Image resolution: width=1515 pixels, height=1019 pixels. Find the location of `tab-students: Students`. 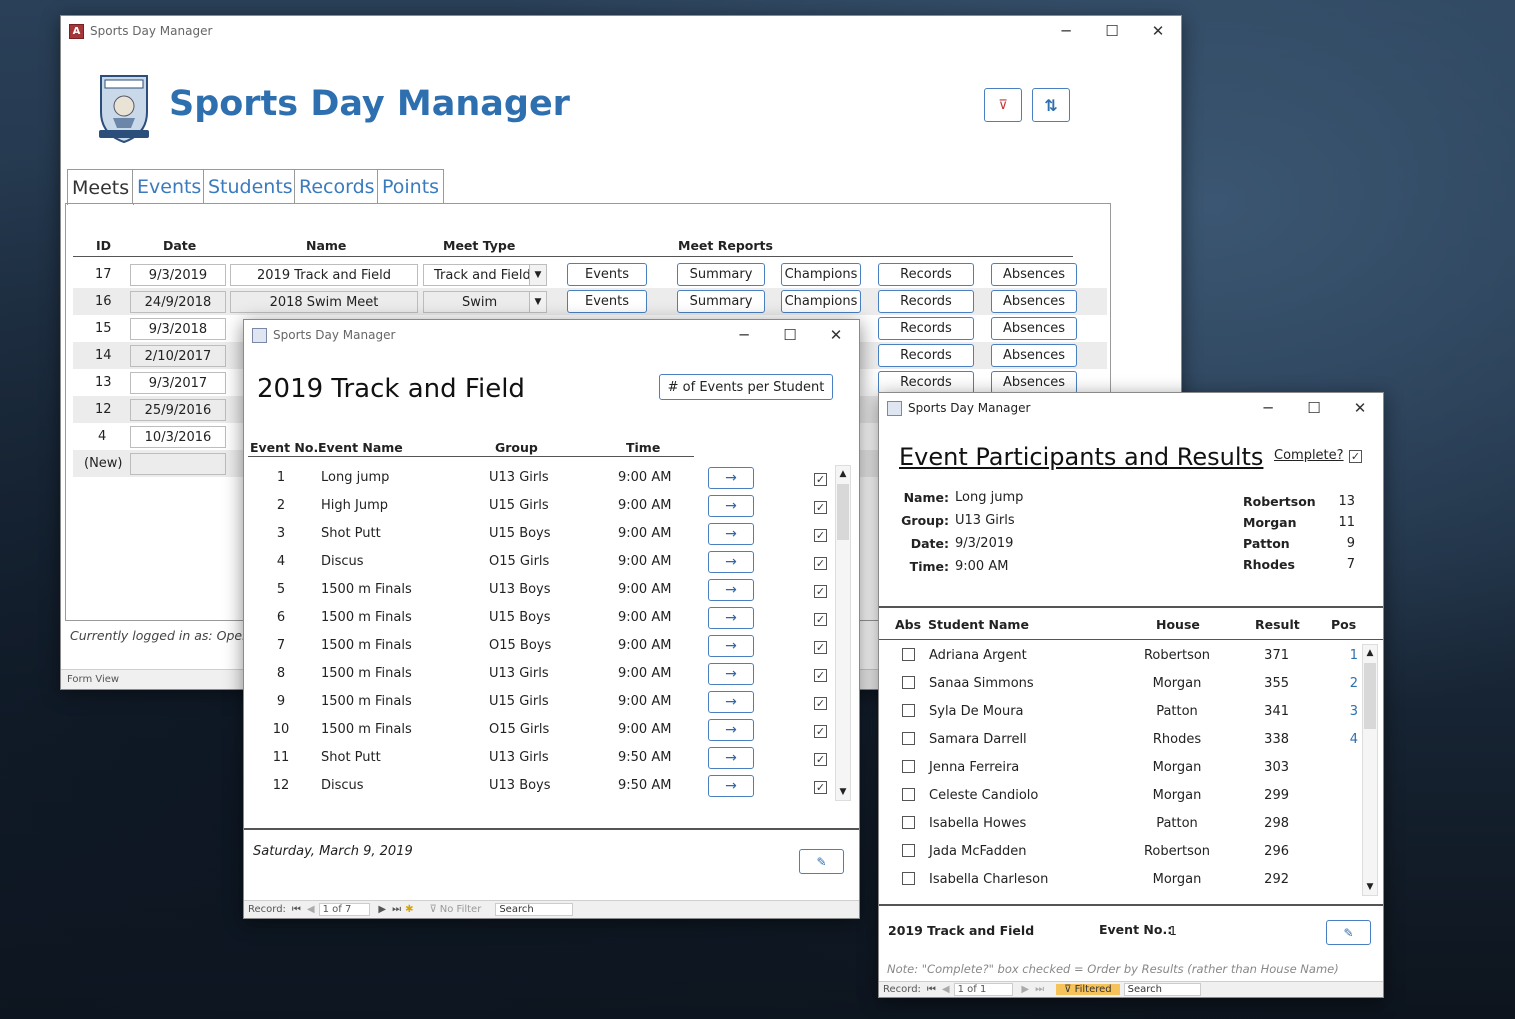

tab-students: Students is located at coordinates (250, 186).